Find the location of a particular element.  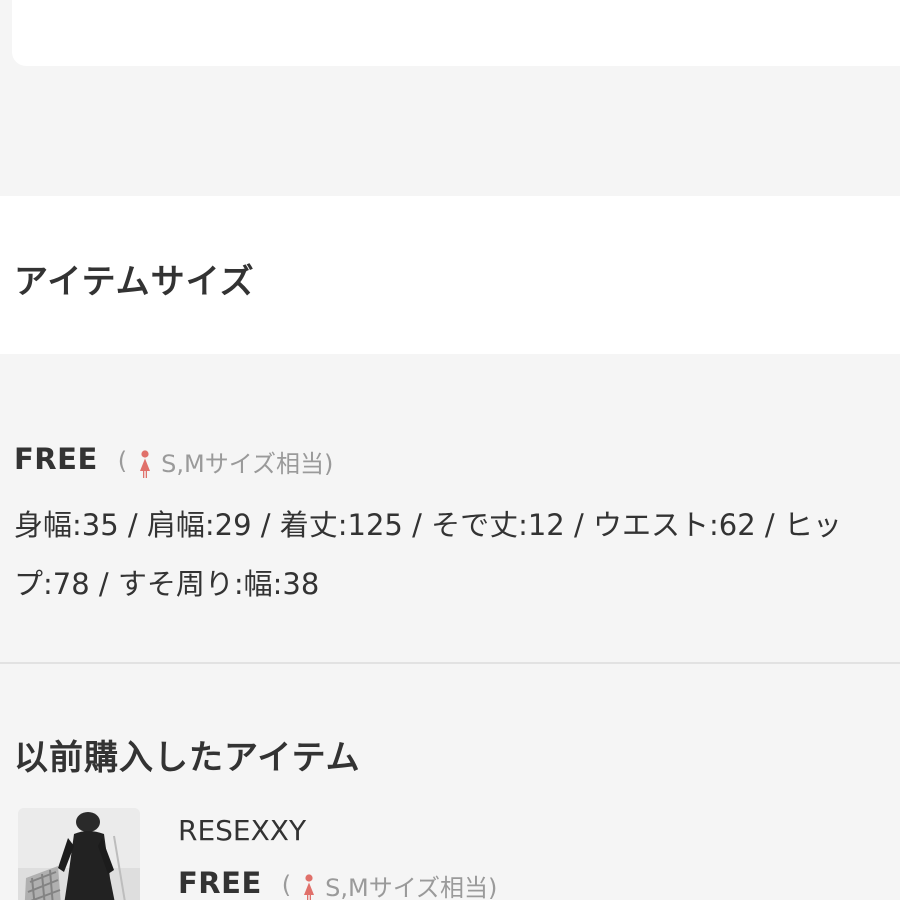

product-size-note: ( S,Mサイズ相当) is located at coordinates (389, 884).